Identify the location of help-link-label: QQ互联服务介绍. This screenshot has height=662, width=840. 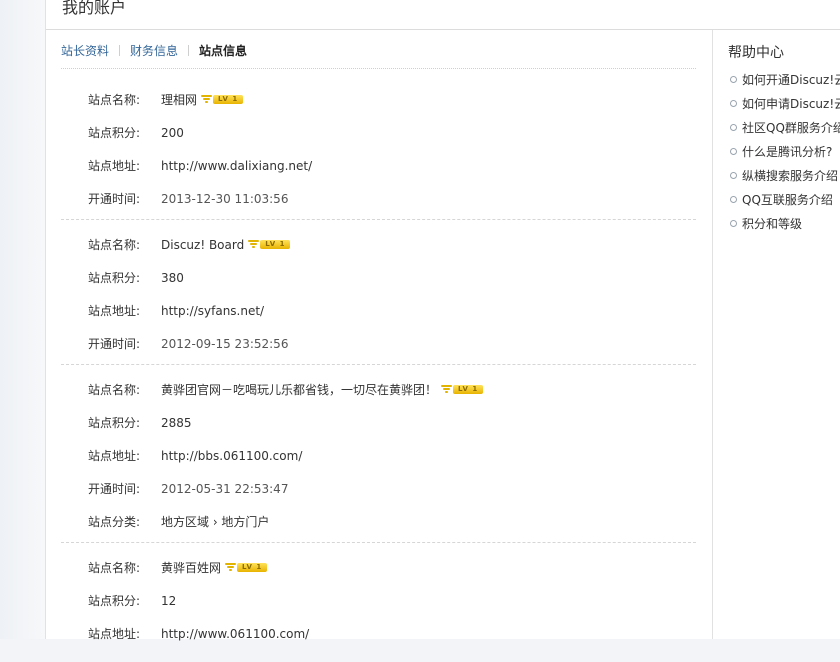
(787, 200).